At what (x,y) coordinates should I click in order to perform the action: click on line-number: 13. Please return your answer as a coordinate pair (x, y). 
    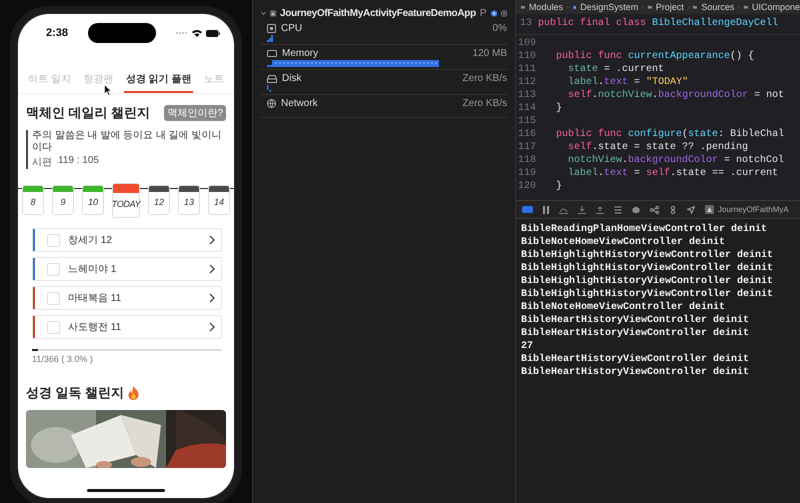
    Looking at the image, I should click on (525, 24).